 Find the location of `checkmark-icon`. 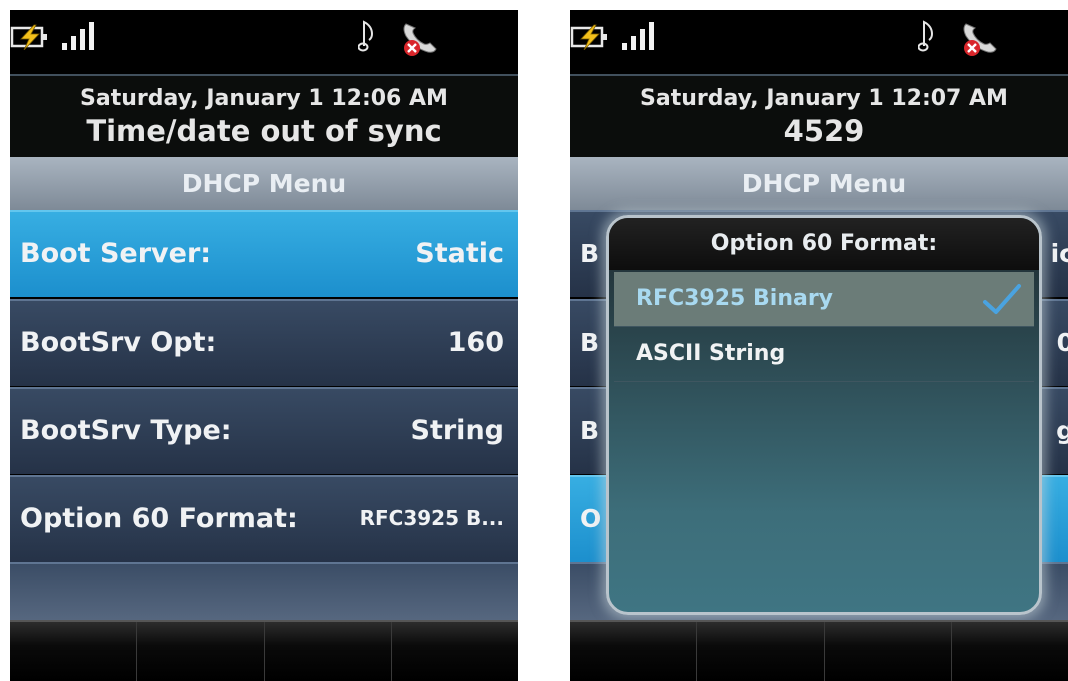

checkmark-icon is located at coordinates (1002, 299).